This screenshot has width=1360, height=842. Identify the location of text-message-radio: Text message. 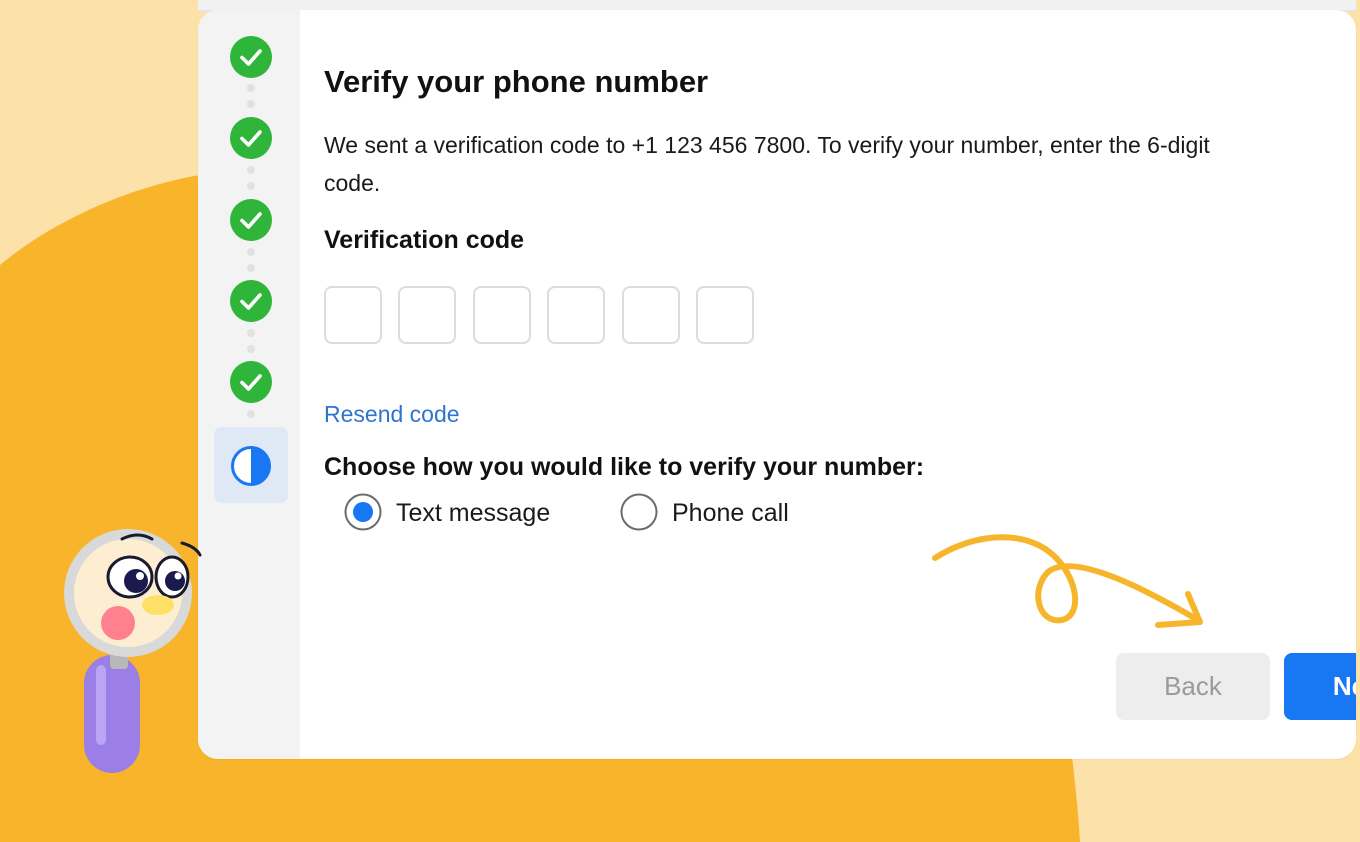
(459, 513).